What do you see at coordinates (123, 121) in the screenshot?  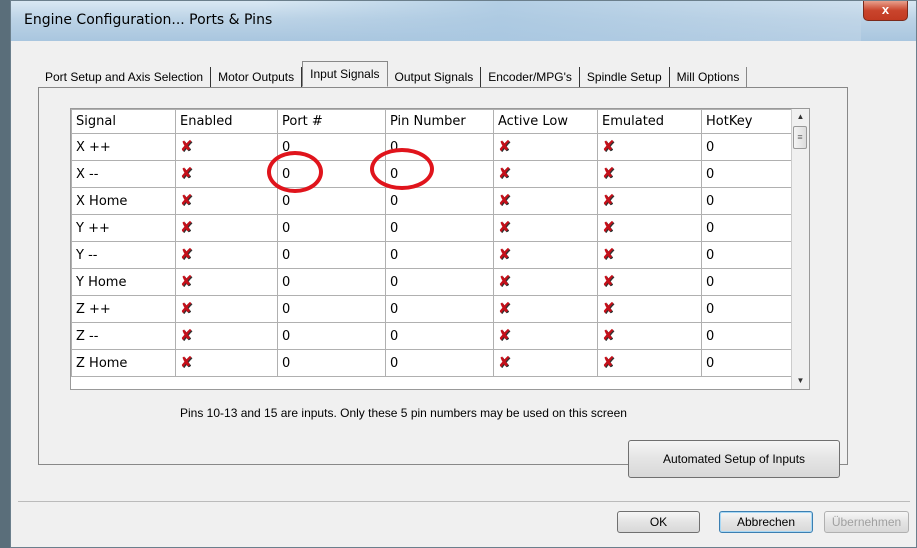 I see `column-header-signal: Signal` at bounding box center [123, 121].